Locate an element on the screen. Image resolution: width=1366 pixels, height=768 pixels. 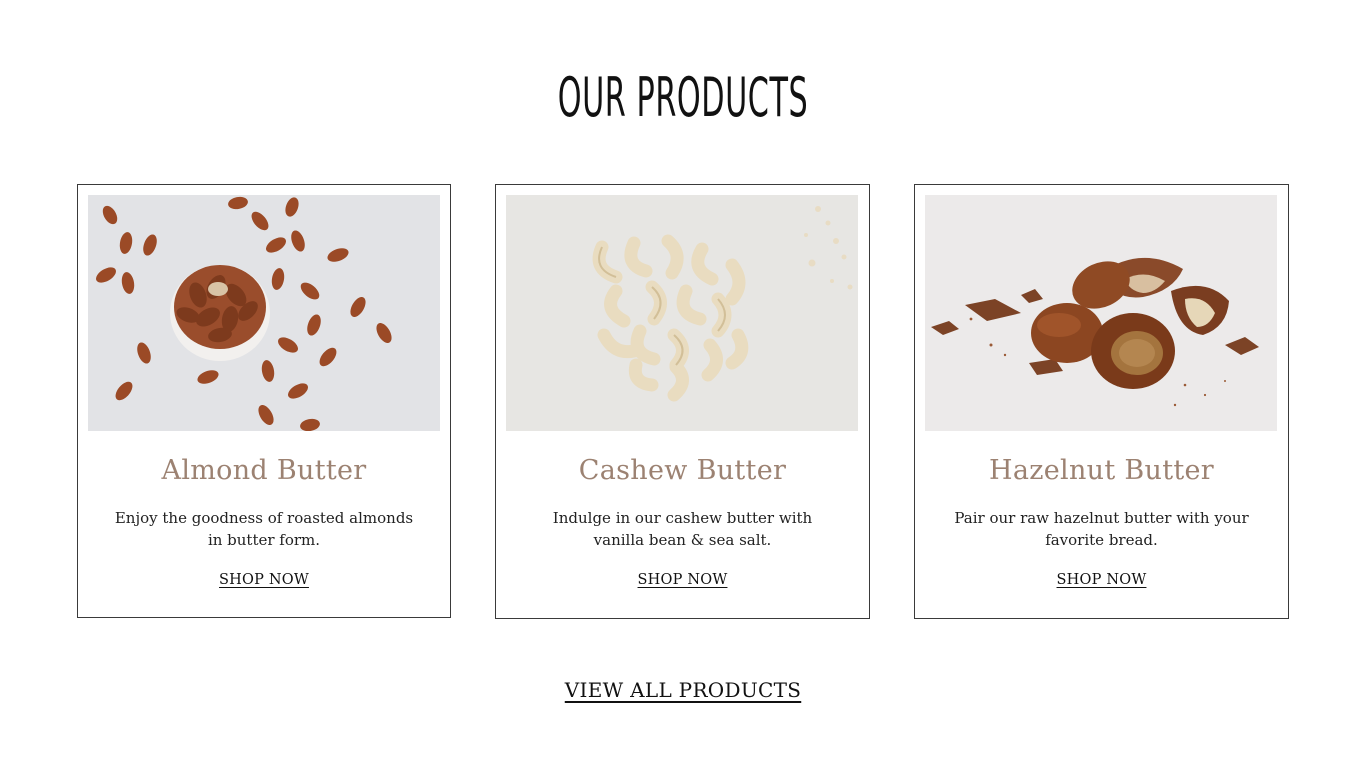
almonds-photo is located at coordinates (264, 313).